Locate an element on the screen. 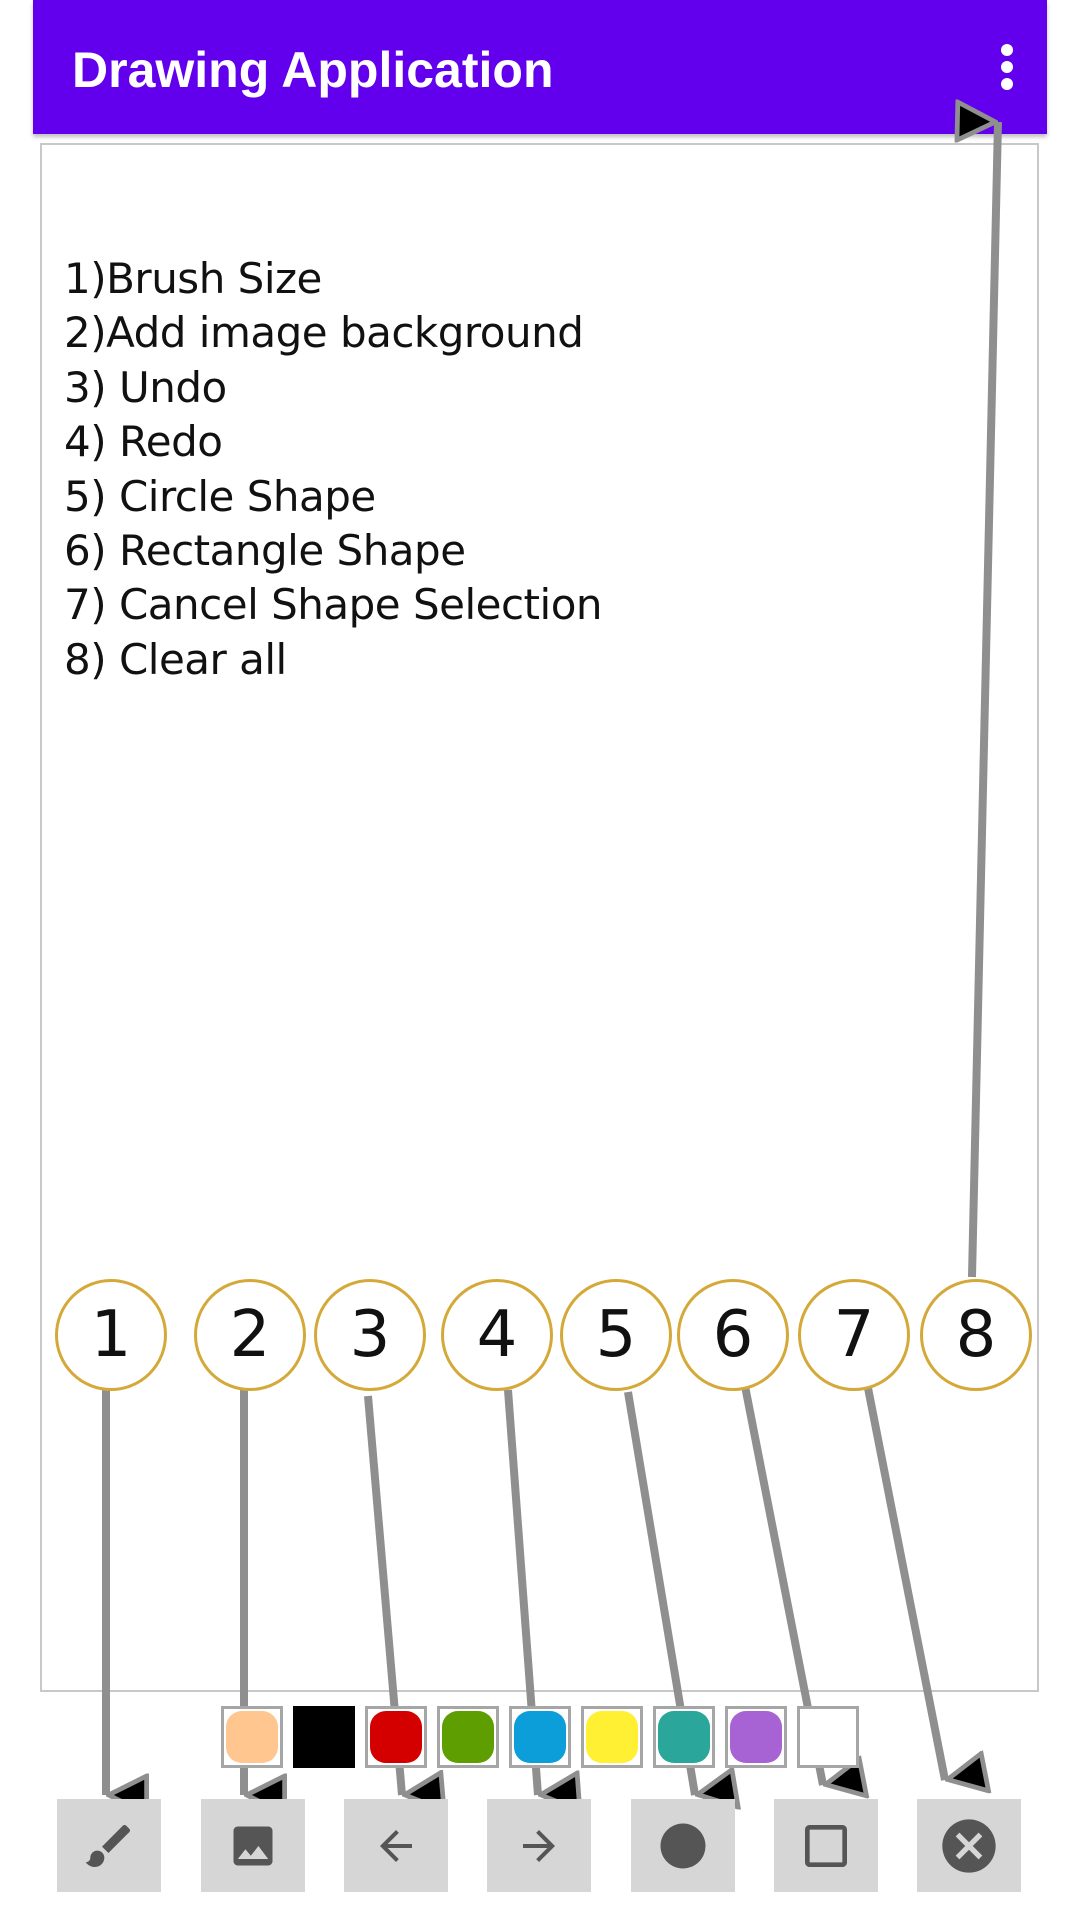 Image resolution: width=1080 pixels, height=1920 pixels. undo-button is located at coordinates (396, 1845).